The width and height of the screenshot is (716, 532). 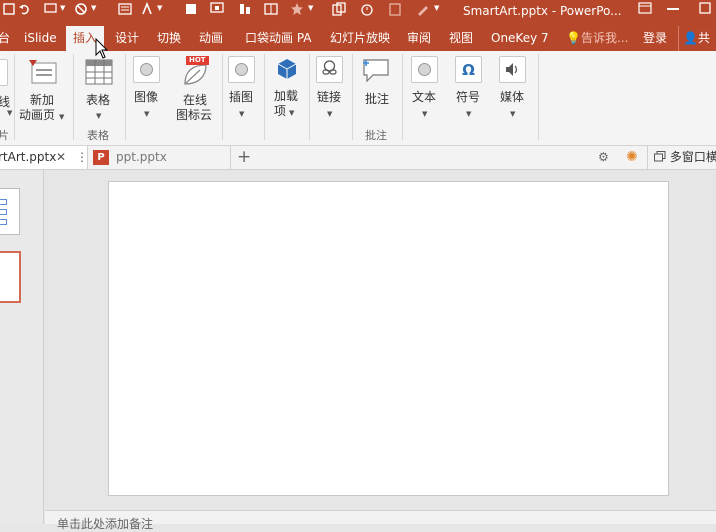 What do you see at coordinates (102, 48) in the screenshot?
I see `mouse-cursor-icon` at bounding box center [102, 48].